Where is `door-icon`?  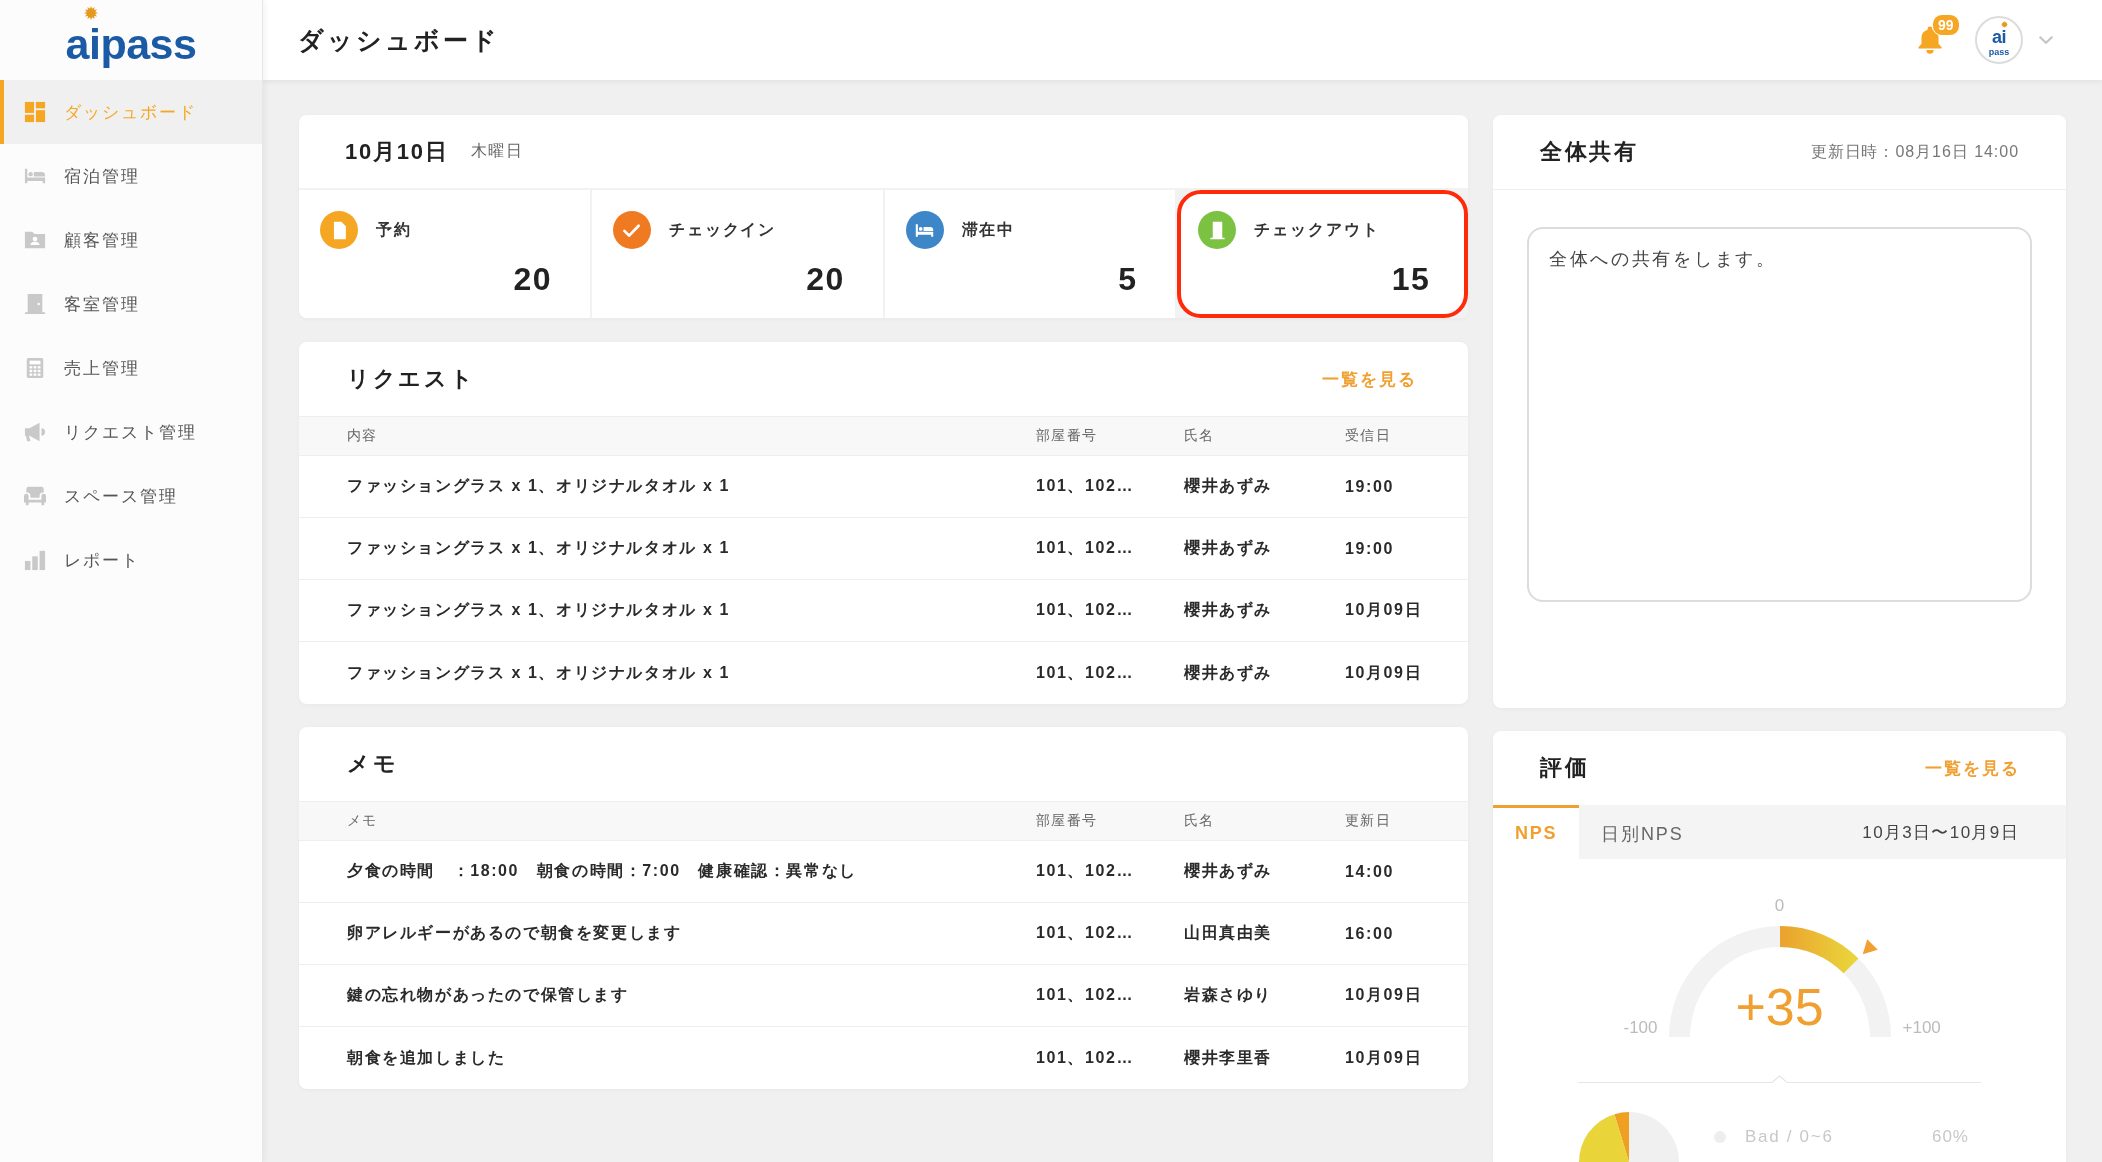 door-icon is located at coordinates (35, 304).